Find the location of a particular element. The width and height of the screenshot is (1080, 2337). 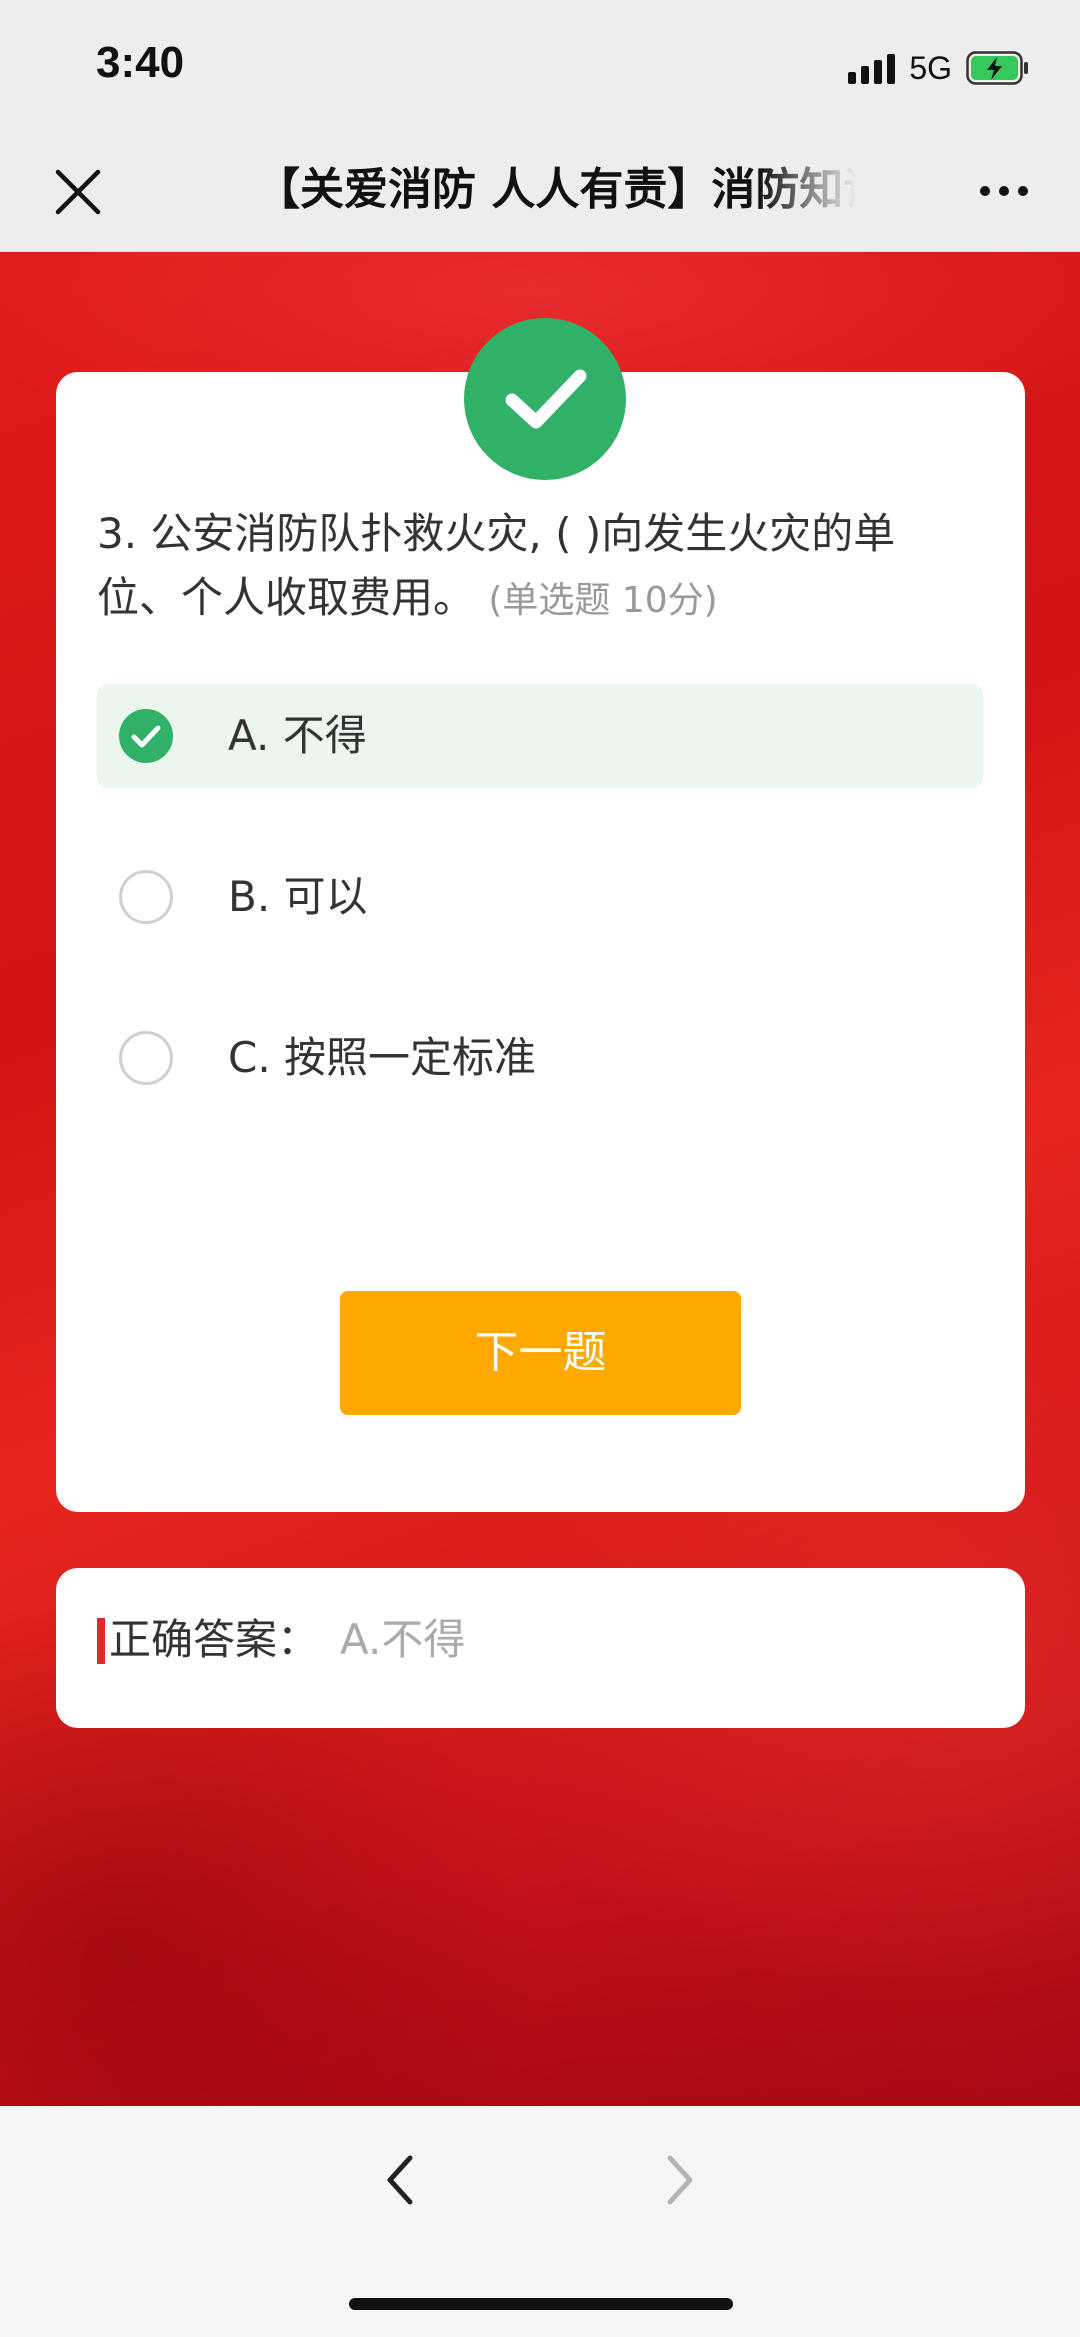

next-question-button: 下一题 is located at coordinates (540, 1353).